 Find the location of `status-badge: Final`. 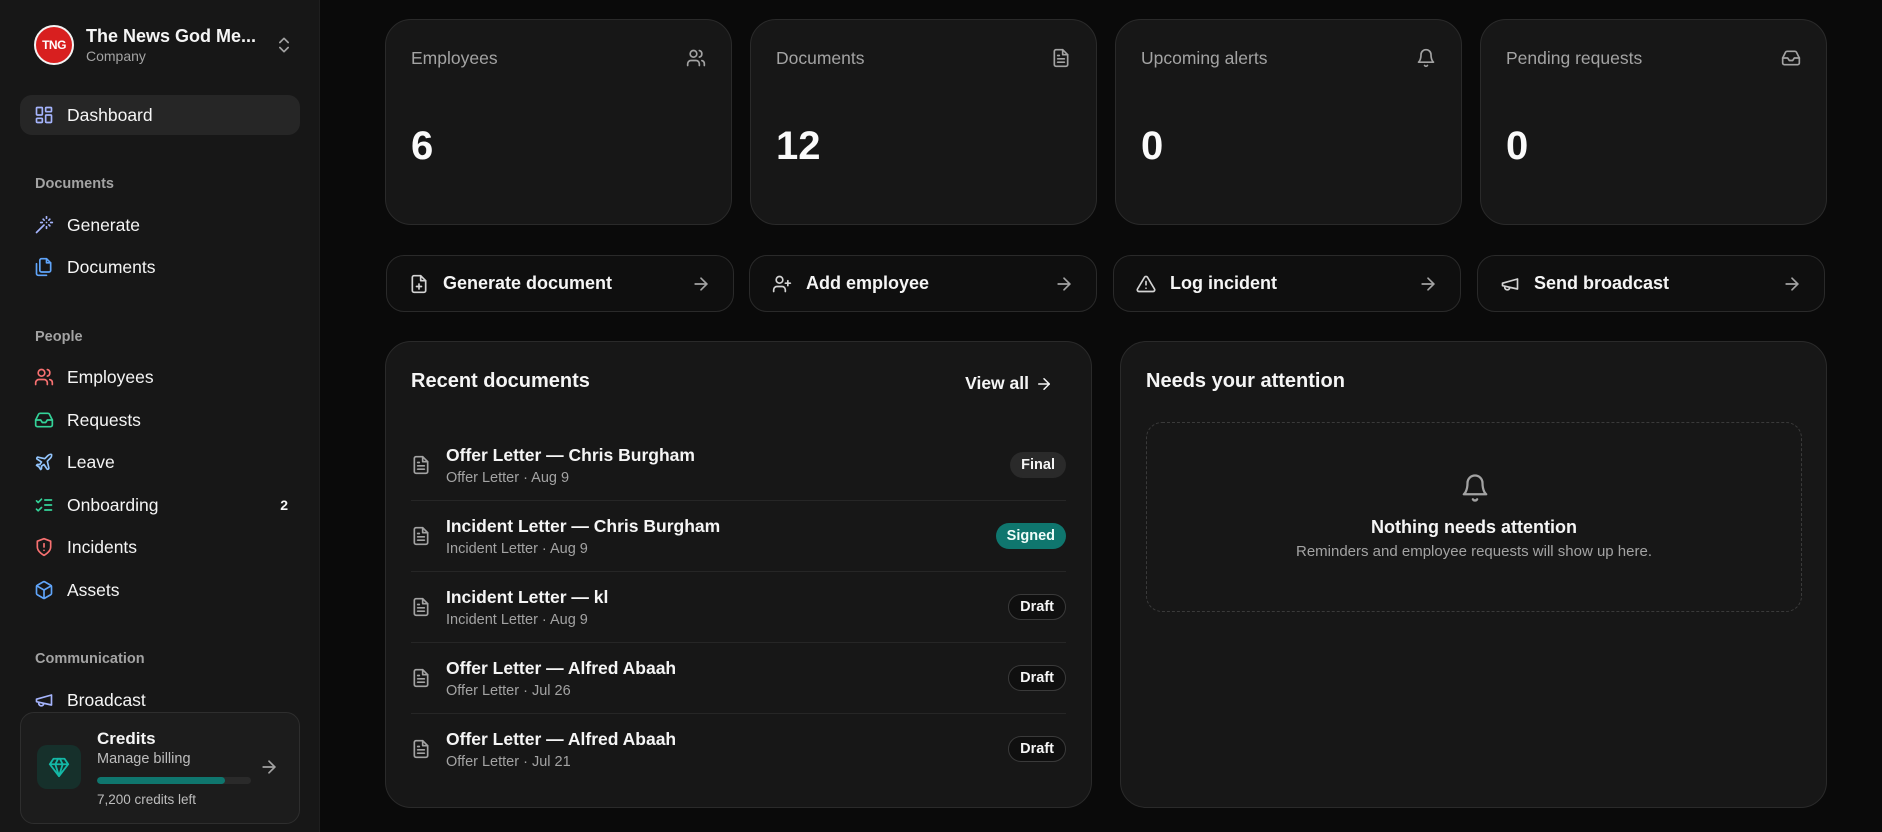

status-badge: Final is located at coordinates (1038, 465).